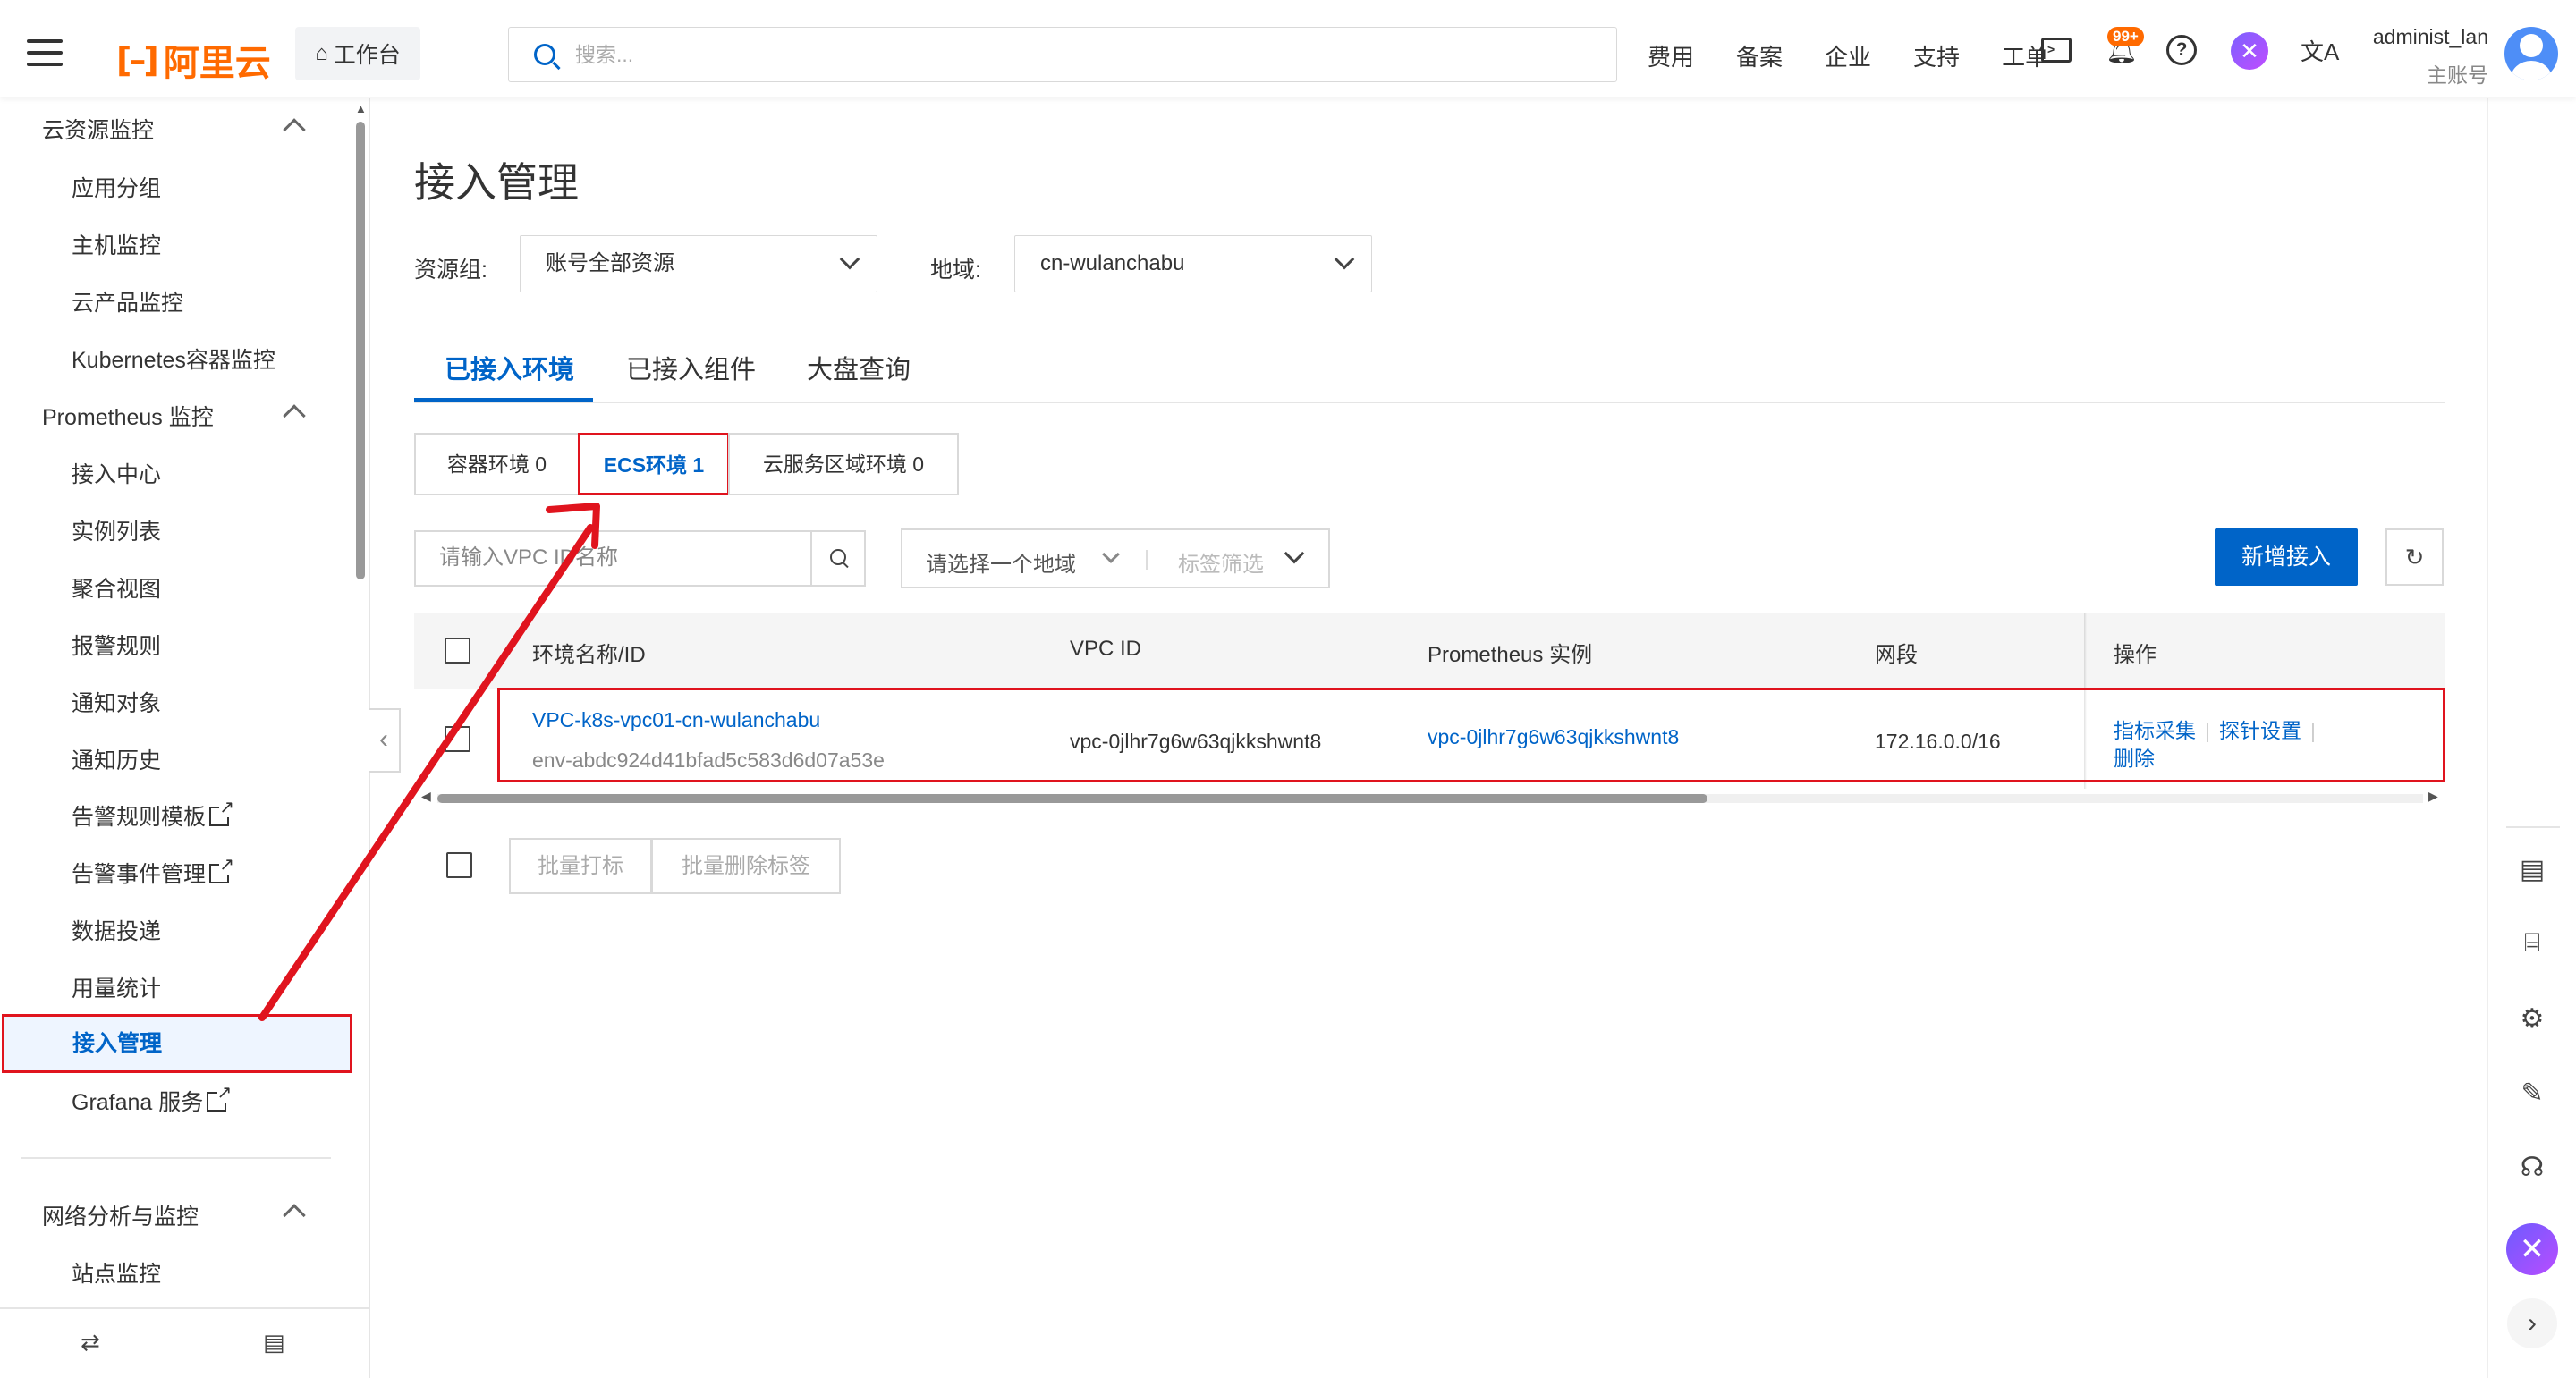 This screenshot has height=1378, width=2576. I want to click on sidebar-item-access-management: 接入管理, so click(177, 1043).